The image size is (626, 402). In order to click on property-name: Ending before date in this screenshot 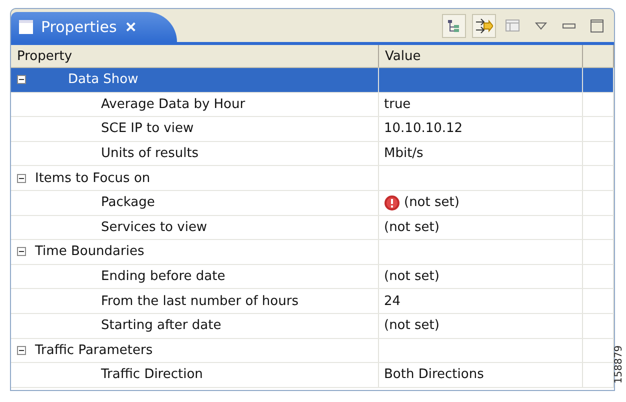, I will do `click(163, 276)`.